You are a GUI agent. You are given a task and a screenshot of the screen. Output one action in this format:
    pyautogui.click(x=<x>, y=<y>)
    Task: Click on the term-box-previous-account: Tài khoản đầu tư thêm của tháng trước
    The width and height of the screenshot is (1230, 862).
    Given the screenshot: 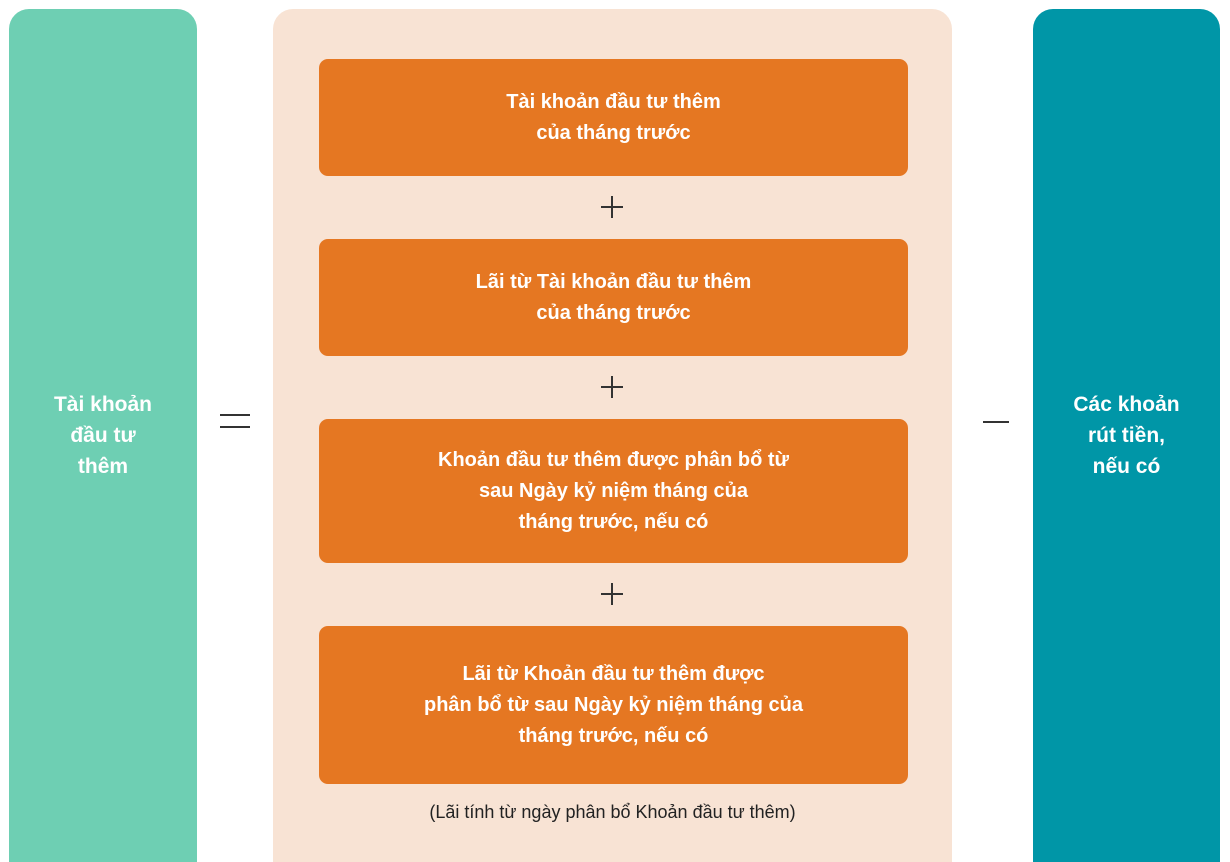 What is the action you would take?
    pyautogui.click(x=613, y=117)
    